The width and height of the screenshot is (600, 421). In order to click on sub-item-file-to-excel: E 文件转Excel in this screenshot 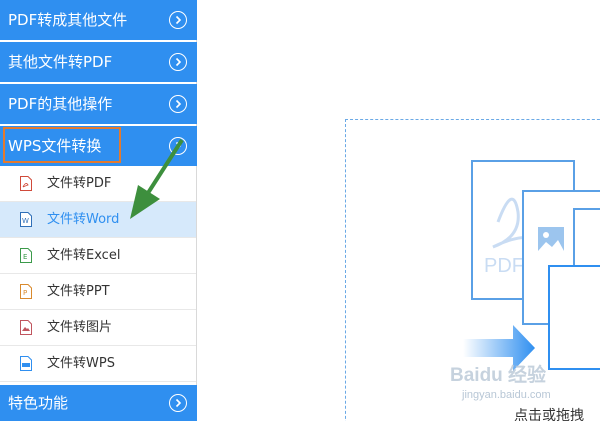, I will do `click(98, 256)`.